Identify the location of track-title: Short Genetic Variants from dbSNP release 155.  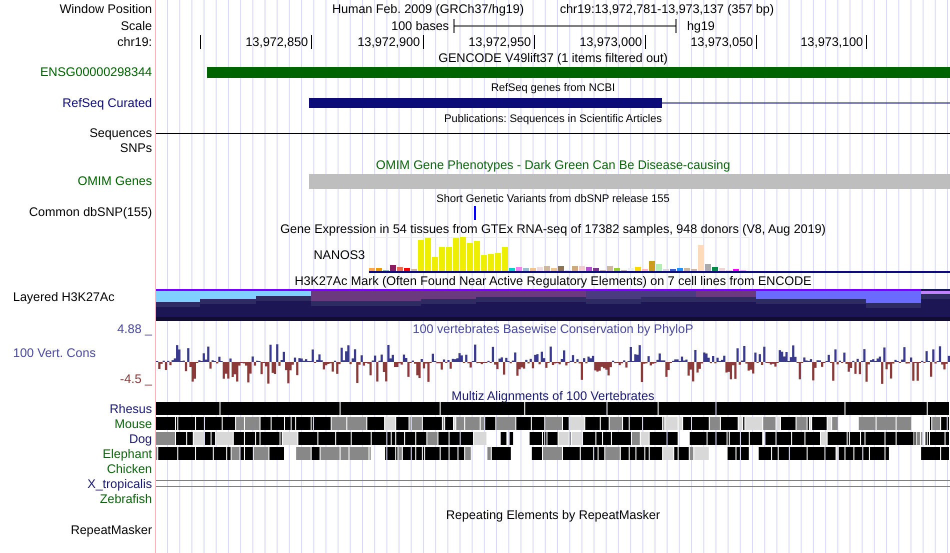
(553, 199).